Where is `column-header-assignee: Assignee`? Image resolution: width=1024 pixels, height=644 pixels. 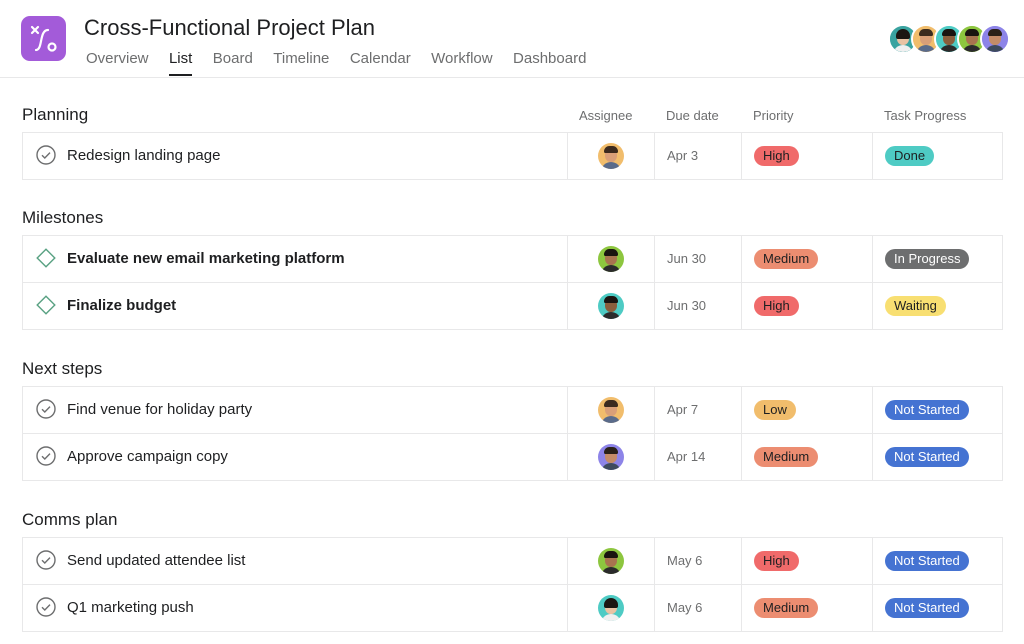
column-header-assignee: Assignee is located at coordinates (605, 115).